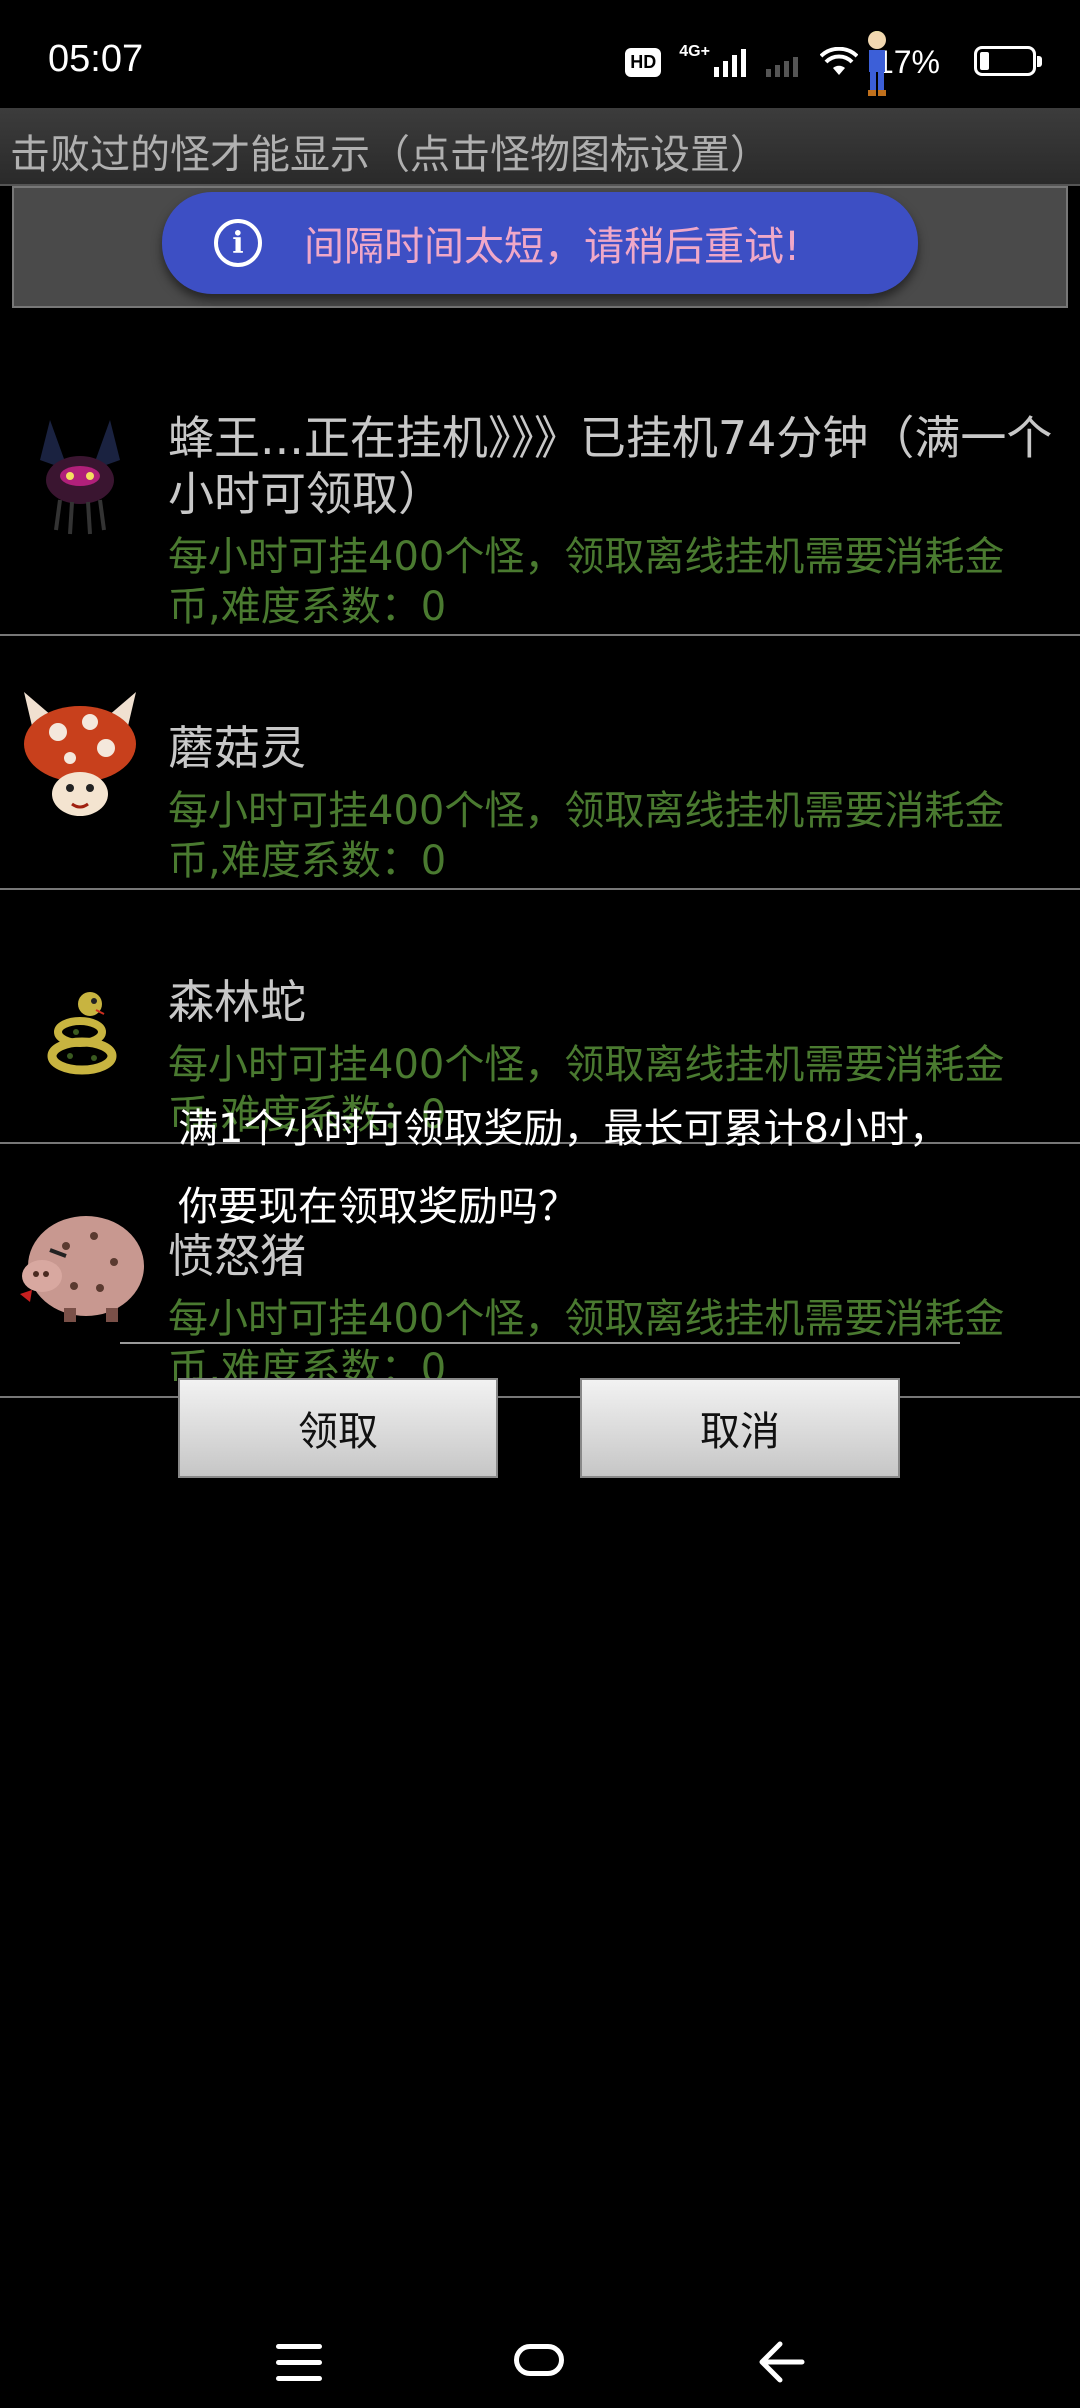 The image size is (1080, 2408). What do you see at coordinates (390, 155) in the screenshot?
I see `hint-text: 击败过的怪才能显示（点击怪物图标设置）` at bounding box center [390, 155].